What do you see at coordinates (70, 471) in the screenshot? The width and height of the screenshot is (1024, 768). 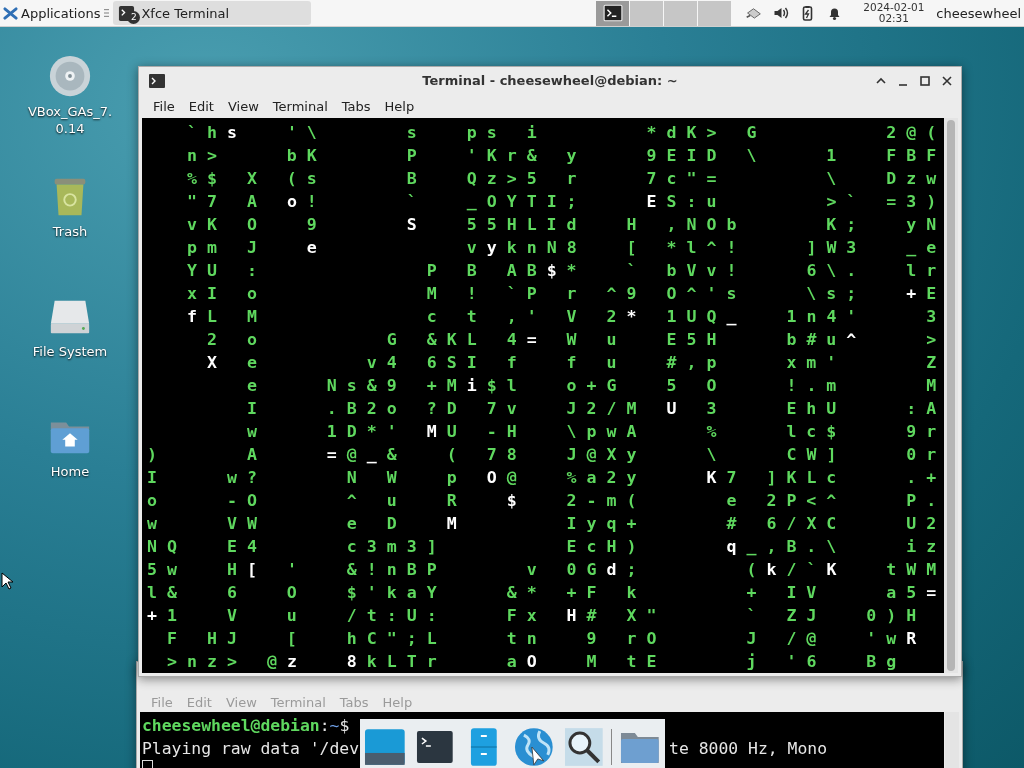 I see `desktop-icon-label: Home` at bounding box center [70, 471].